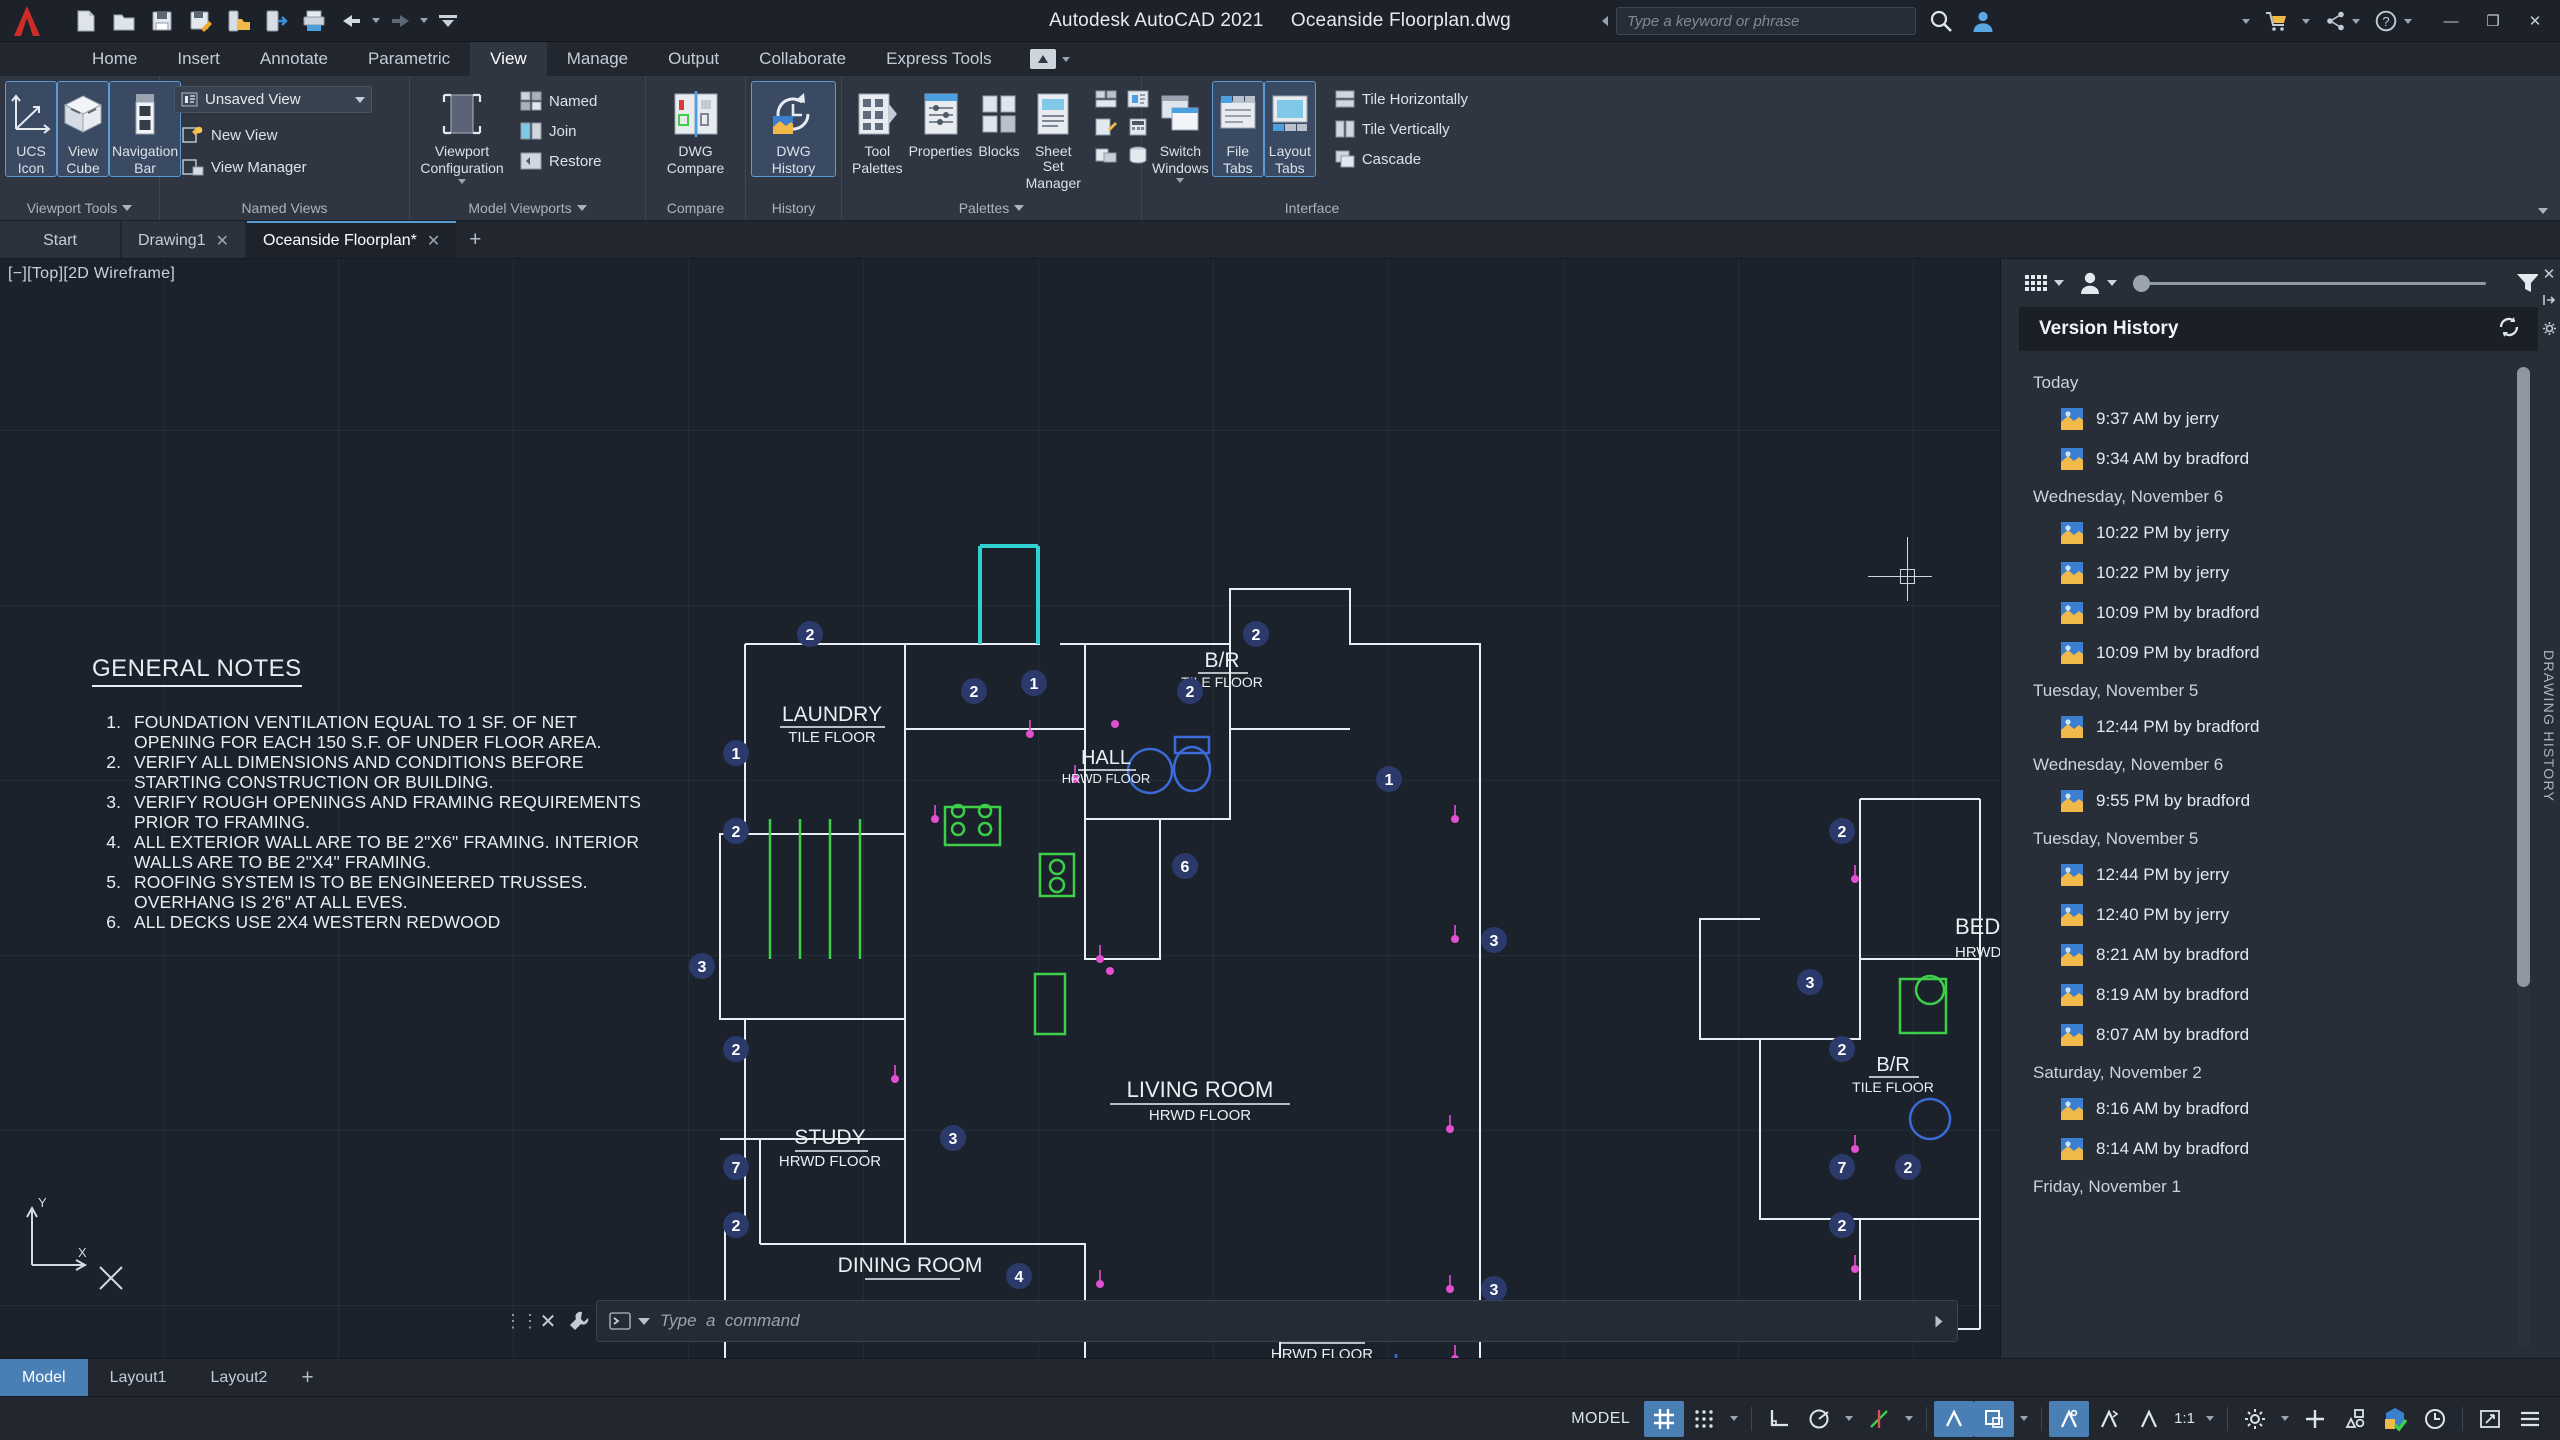 The height and width of the screenshot is (1440, 2560). Describe the element at coordinates (462, 133) in the screenshot. I see `viewport-configuration-button: Viewport Configuration` at that location.